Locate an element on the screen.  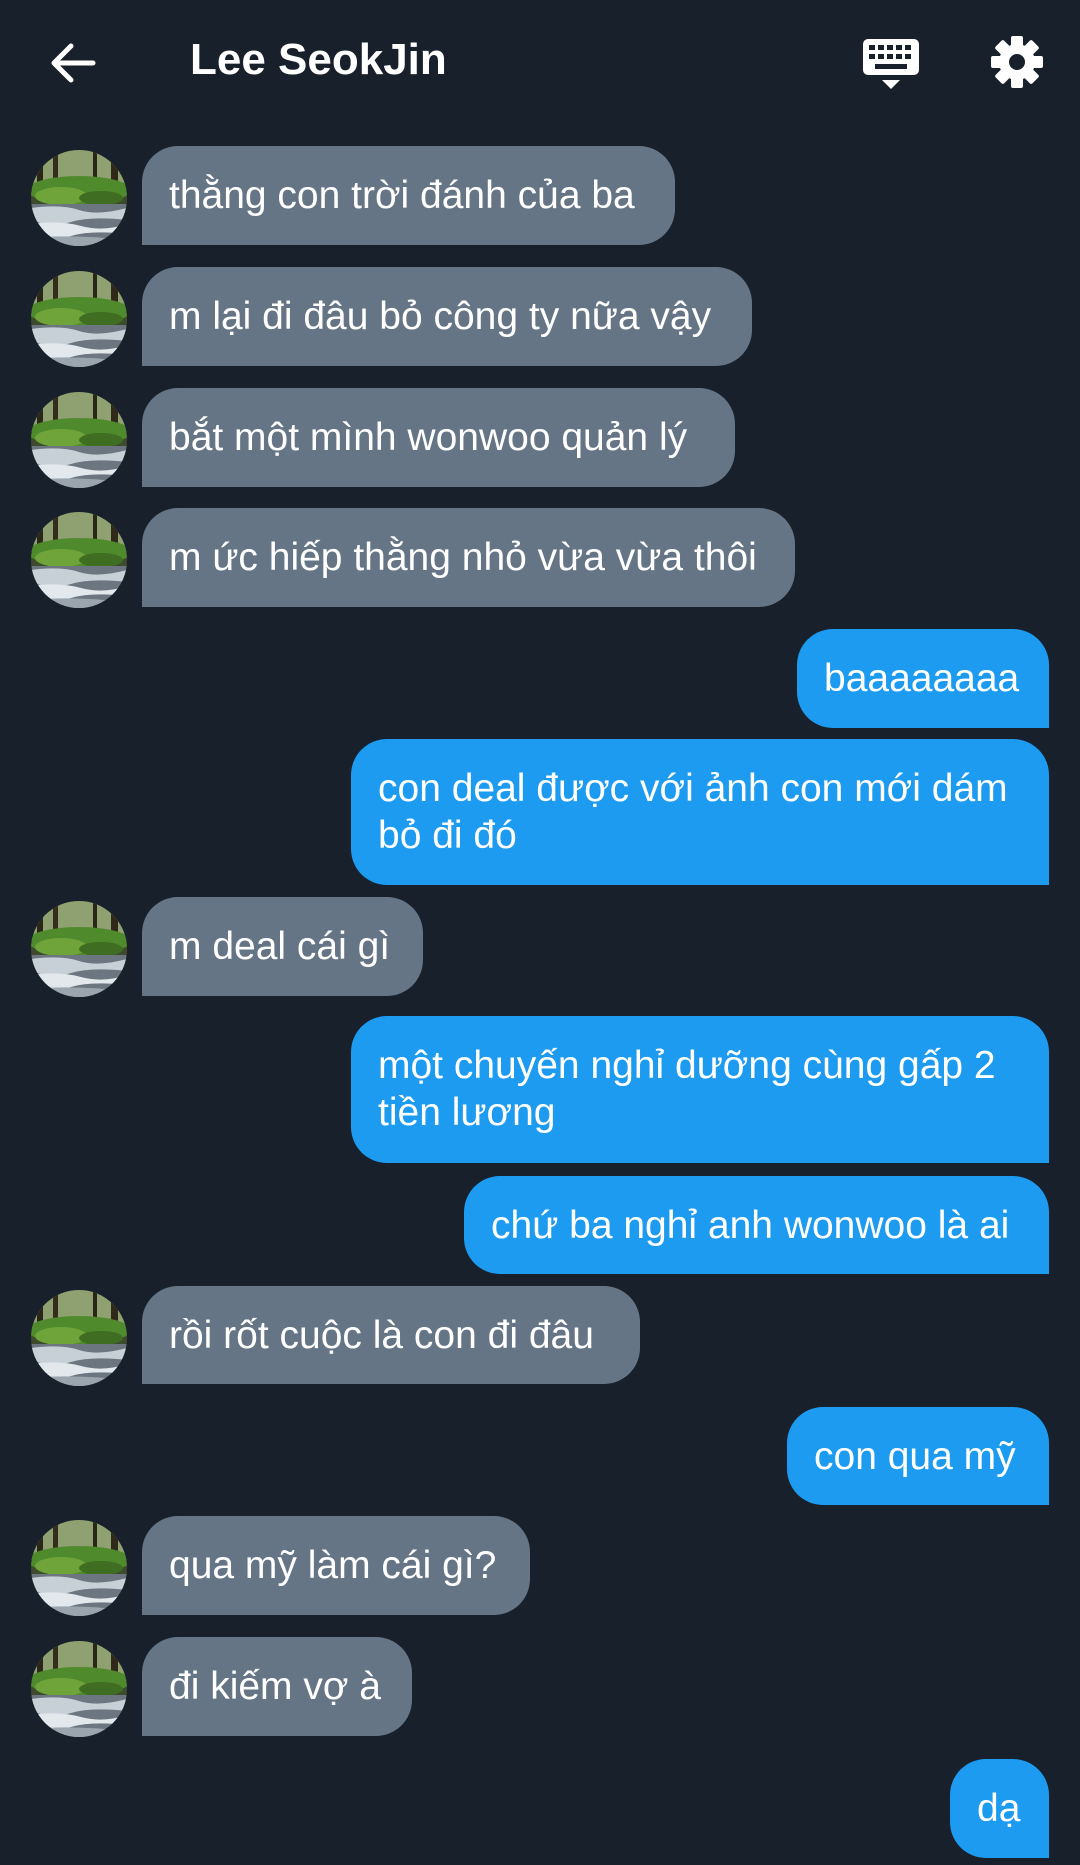
outgoing-message: baaaaaaaa is located at coordinates (923, 678).